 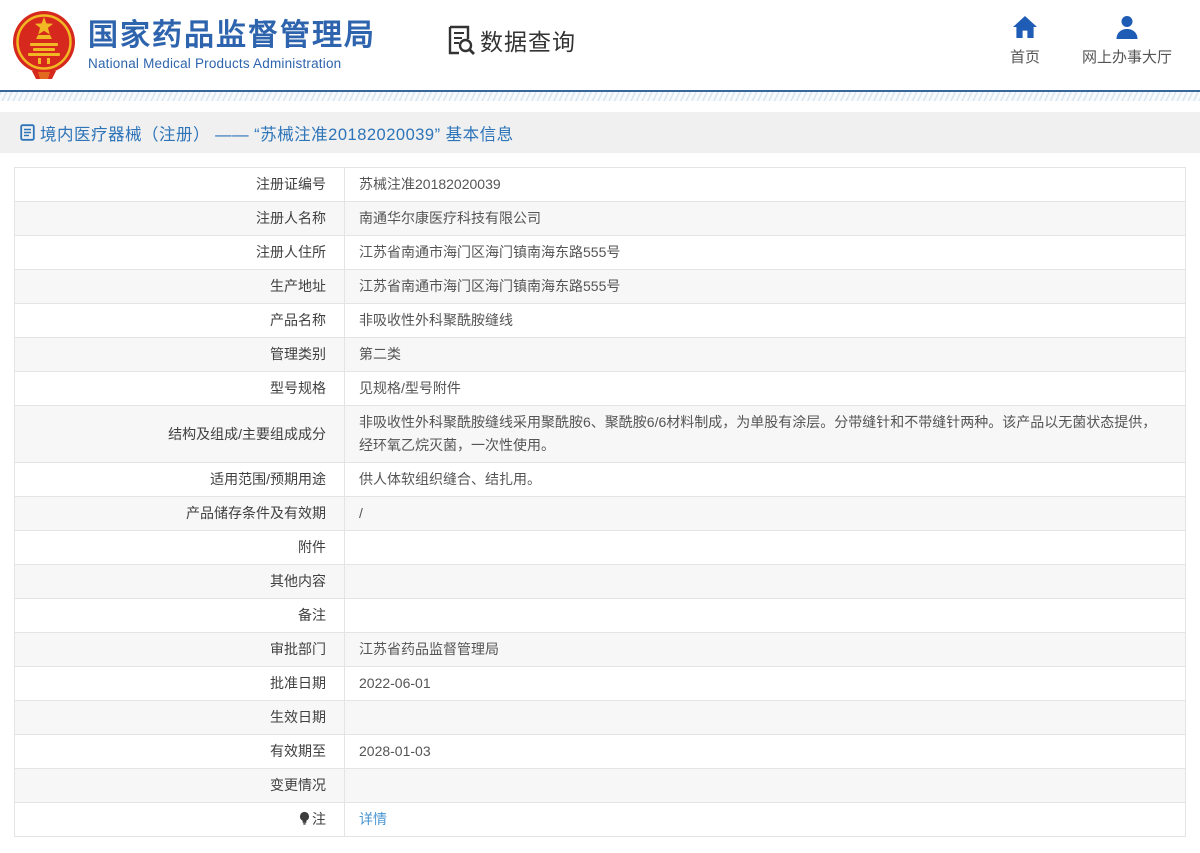 I want to click on row-label: 管理类别, so click(x=179, y=354).